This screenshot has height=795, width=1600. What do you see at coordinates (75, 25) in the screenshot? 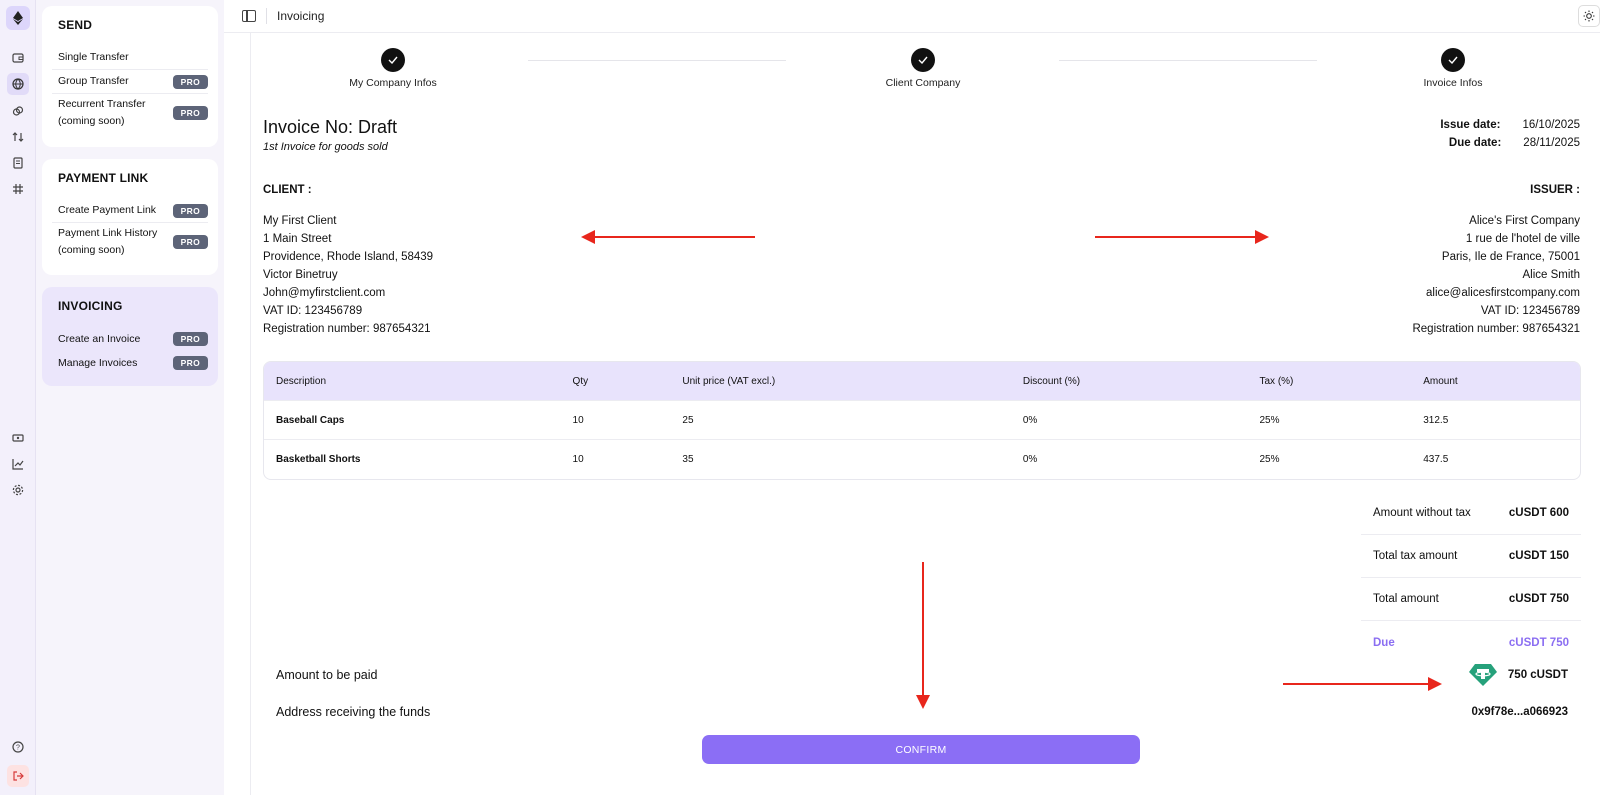
I see `send-title: SEND` at bounding box center [75, 25].